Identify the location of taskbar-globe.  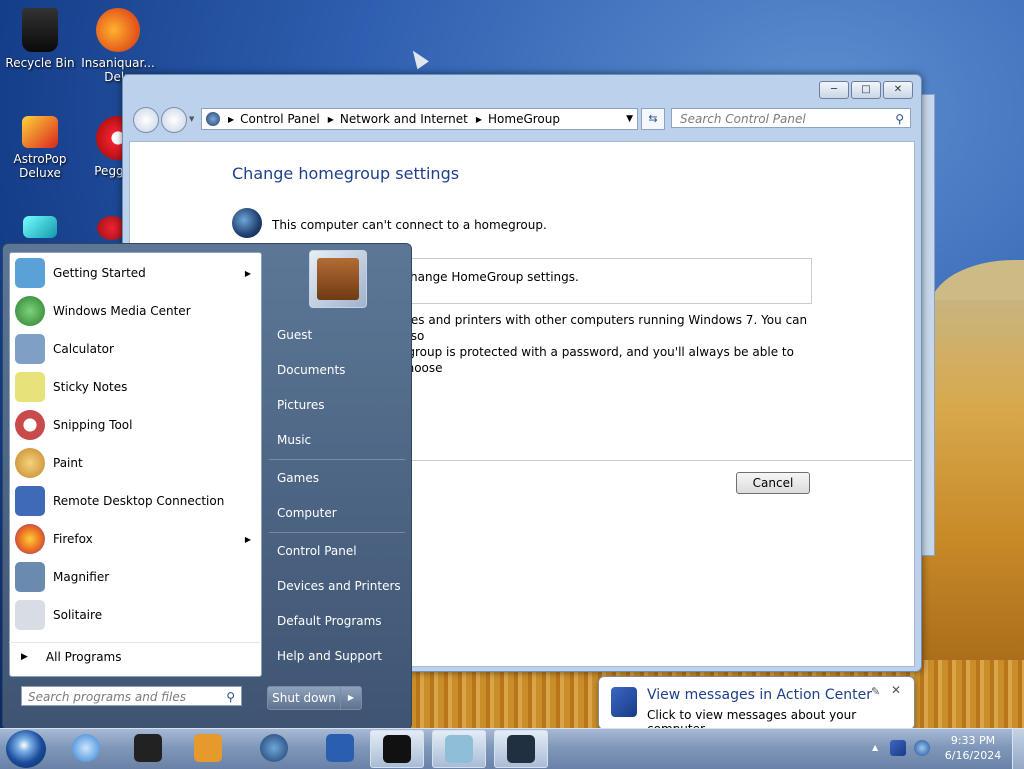
(274, 748).